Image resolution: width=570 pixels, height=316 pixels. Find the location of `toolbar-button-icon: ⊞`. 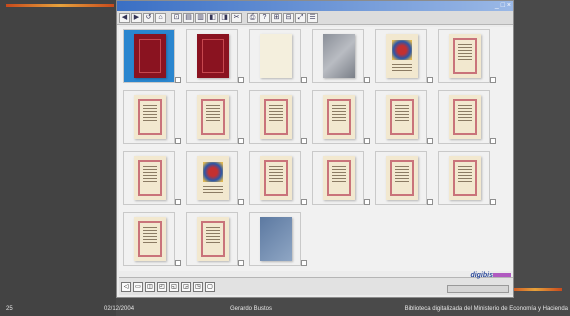

toolbar-button-icon: ⊞ is located at coordinates (276, 17).